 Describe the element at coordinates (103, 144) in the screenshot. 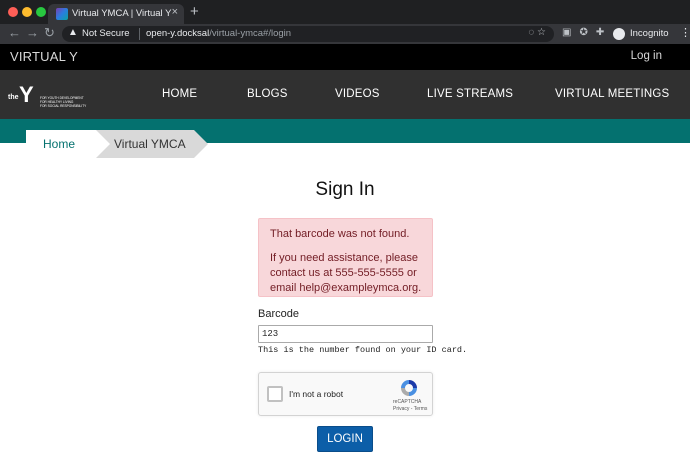

I see `breadcrumb-separator` at that location.